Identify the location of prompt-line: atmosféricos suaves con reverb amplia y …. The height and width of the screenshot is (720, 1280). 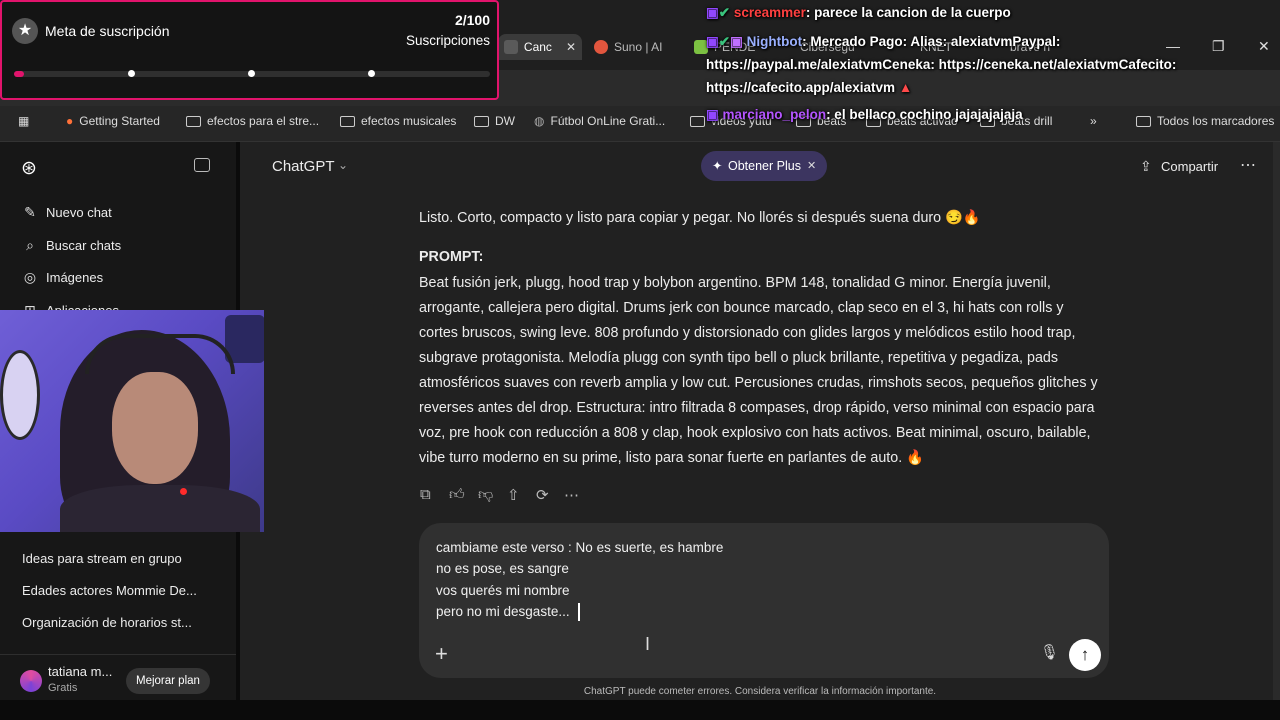
(758, 383).